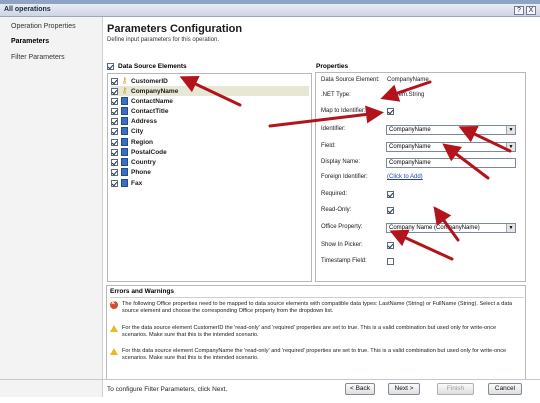 Image resolution: width=540 pixels, height=403 pixels. Describe the element at coordinates (519, 10) in the screenshot. I see `help-button: ?` at that location.